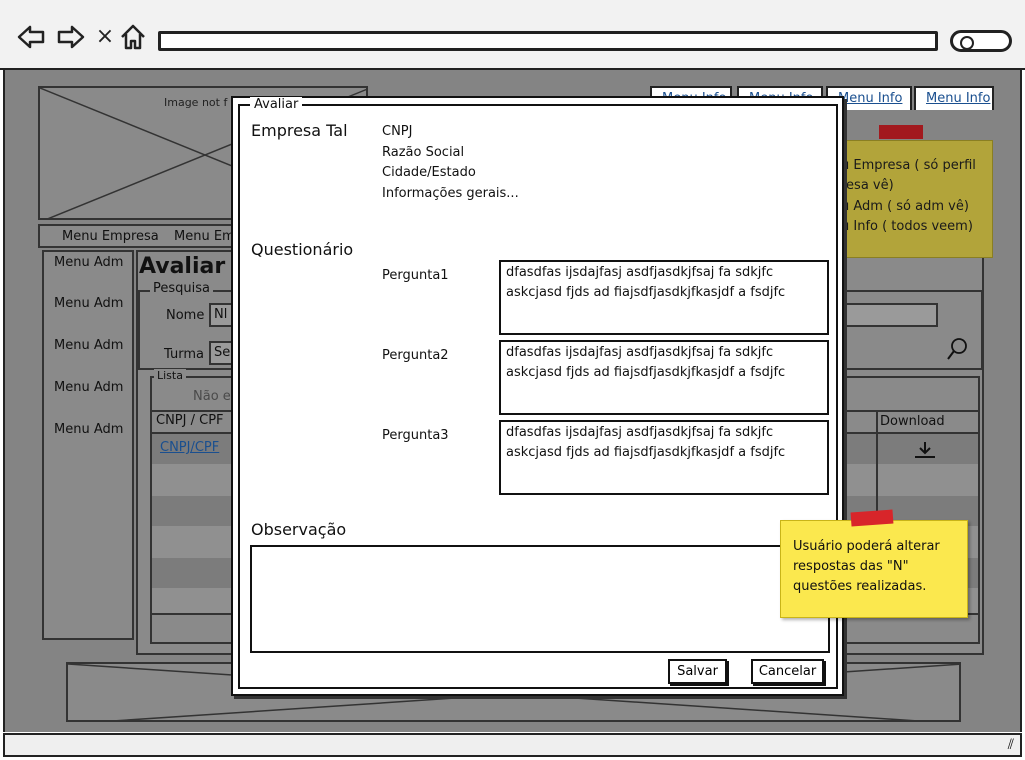 Image resolution: width=1025 pixels, height=760 pixels. Describe the element at coordinates (299, 130) in the screenshot. I see `company-name: Empresa Tal` at that location.